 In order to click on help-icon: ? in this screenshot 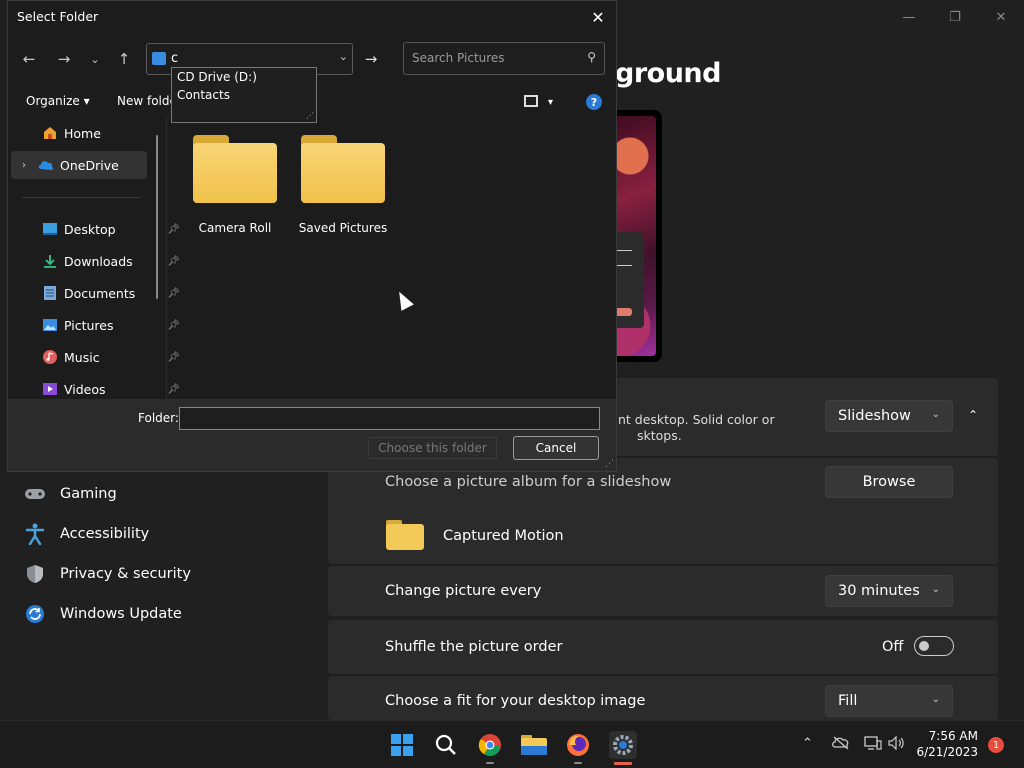, I will do `click(594, 102)`.